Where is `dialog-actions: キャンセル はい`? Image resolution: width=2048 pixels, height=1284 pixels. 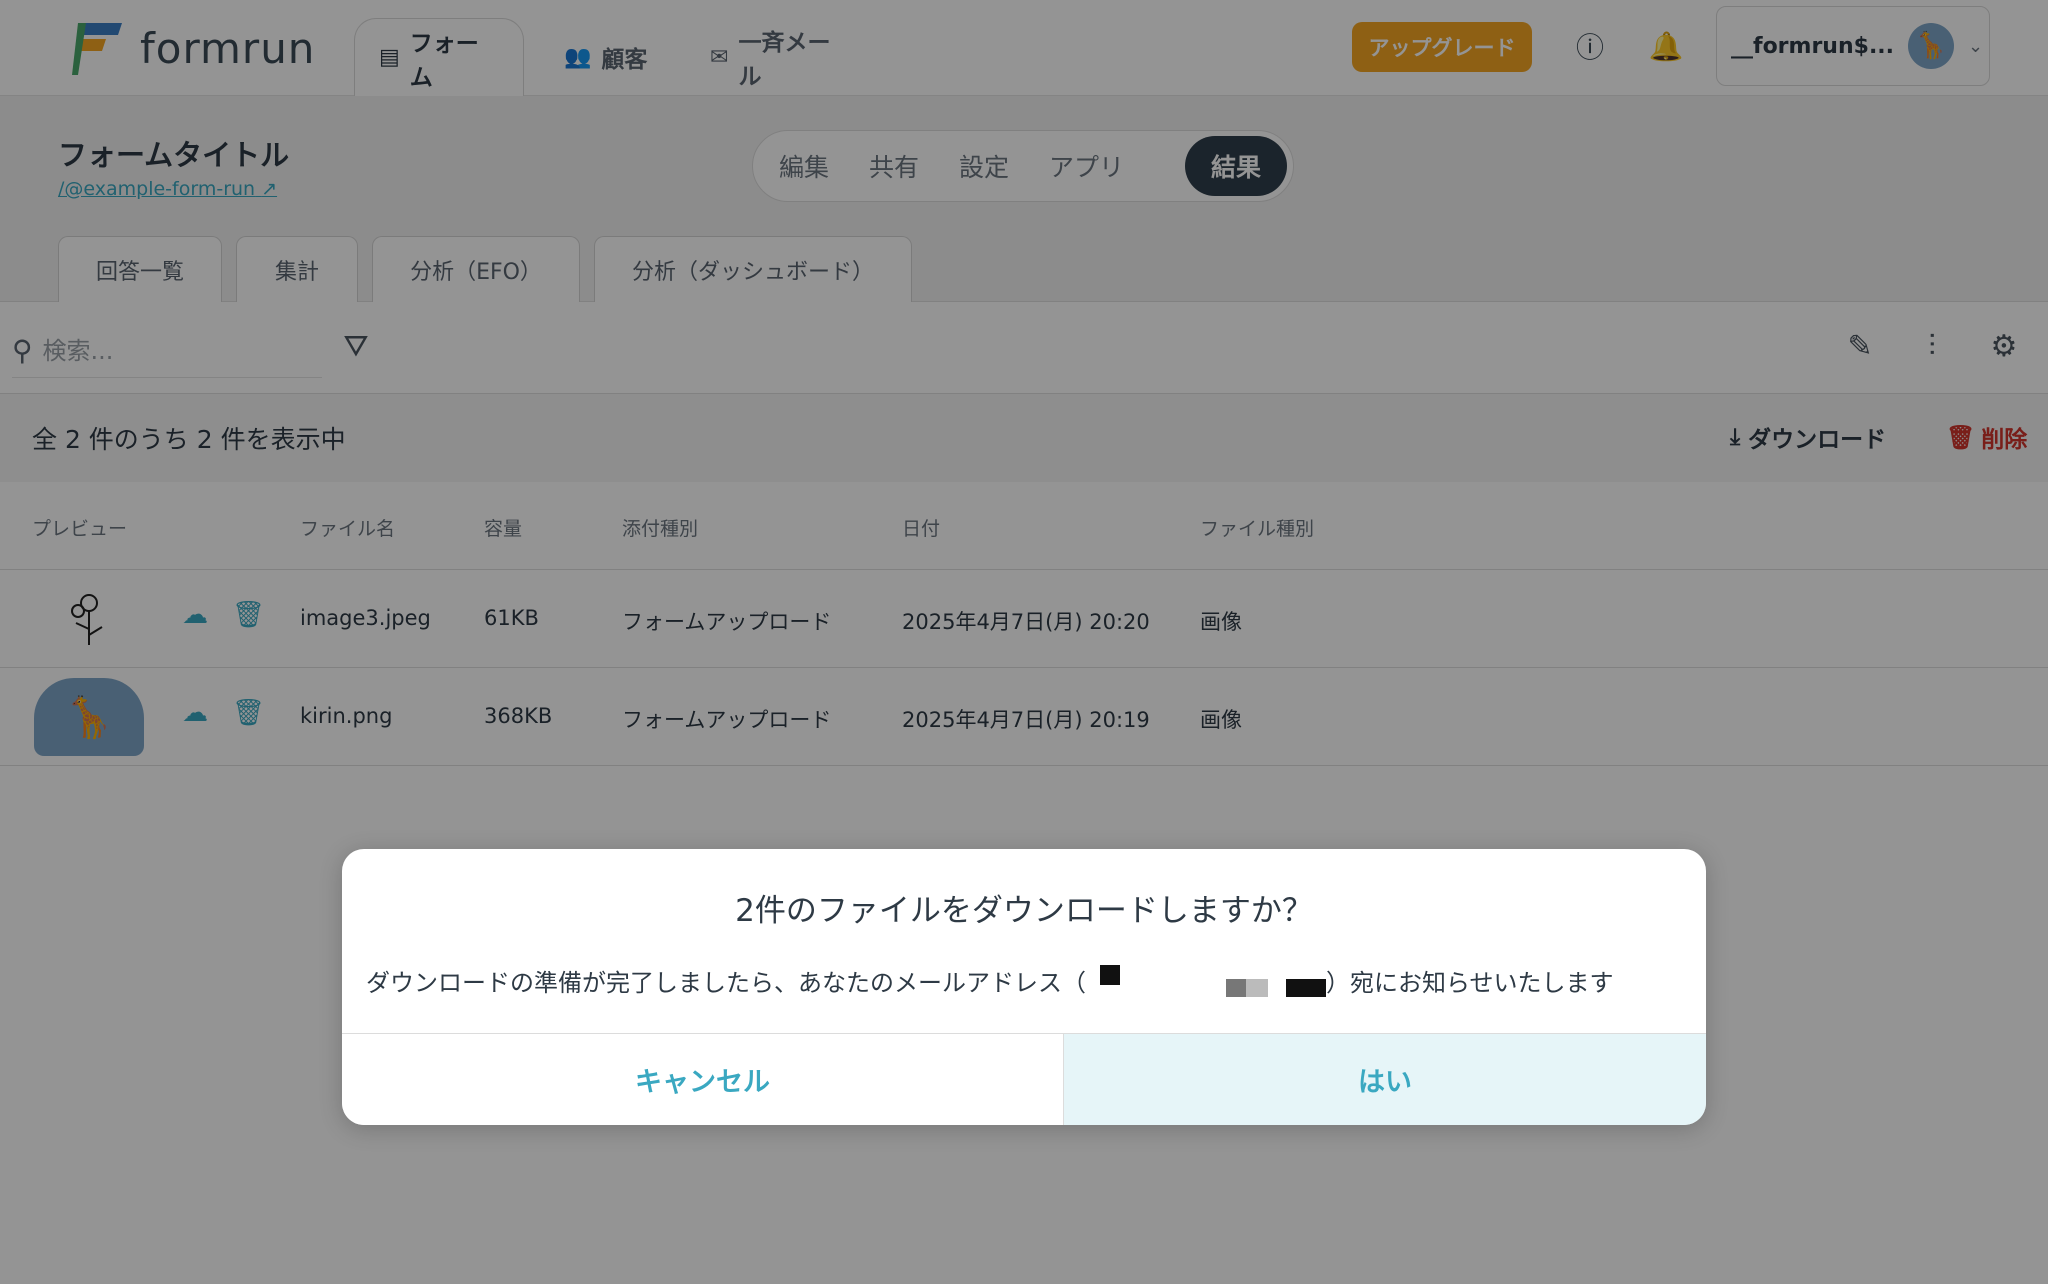 dialog-actions: キャンセル はい is located at coordinates (1024, 1079).